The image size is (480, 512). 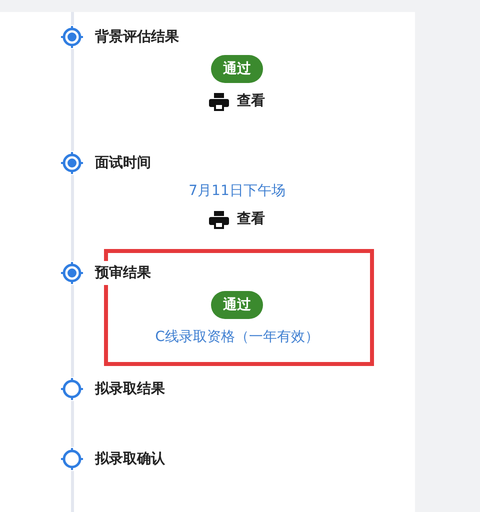 What do you see at coordinates (237, 337) in the screenshot?
I see `detail-link: C线录取资格（一年有效）` at bounding box center [237, 337].